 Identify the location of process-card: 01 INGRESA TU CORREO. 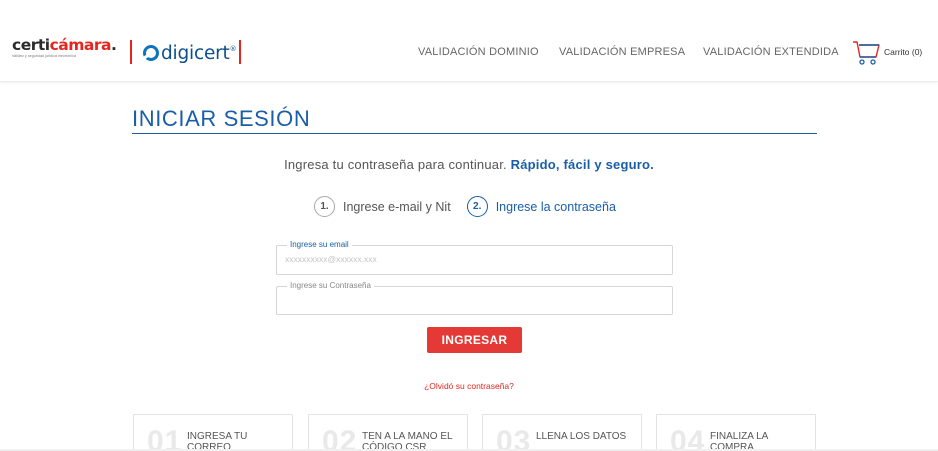
(213, 432).